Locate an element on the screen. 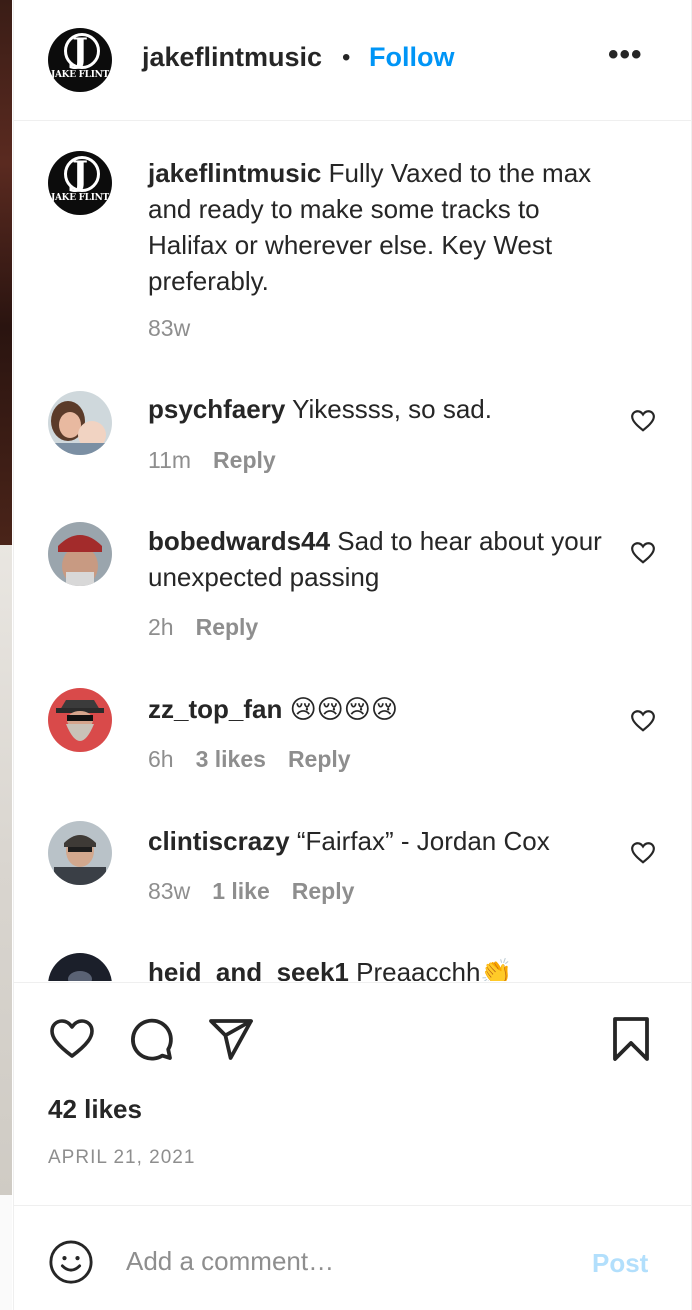 This screenshot has width=692, height=1310. caption-avatar: J JAKE FLINT is located at coordinates (80, 183).